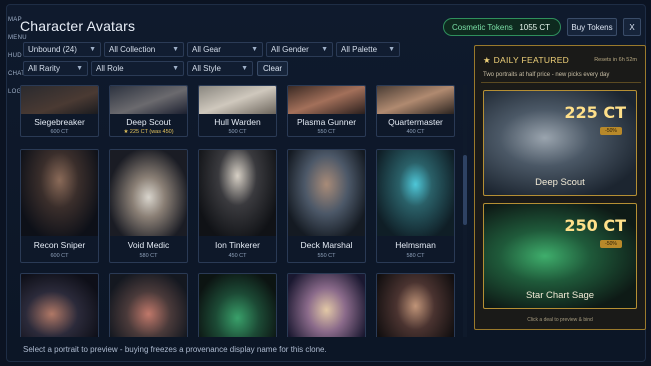 The height and width of the screenshot is (366, 651). What do you see at coordinates (632, 27) in the screenshot?
I see `close-button: X` at bounding box center [632, 27].